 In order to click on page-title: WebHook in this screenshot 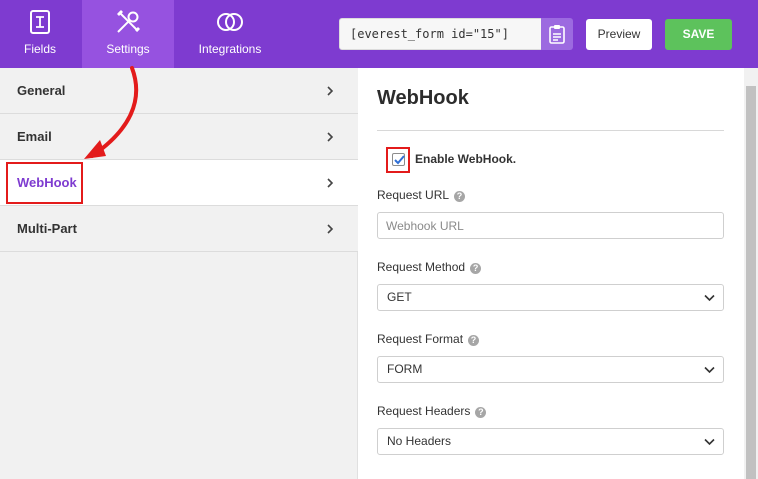, I will do `click(423, 98)`.